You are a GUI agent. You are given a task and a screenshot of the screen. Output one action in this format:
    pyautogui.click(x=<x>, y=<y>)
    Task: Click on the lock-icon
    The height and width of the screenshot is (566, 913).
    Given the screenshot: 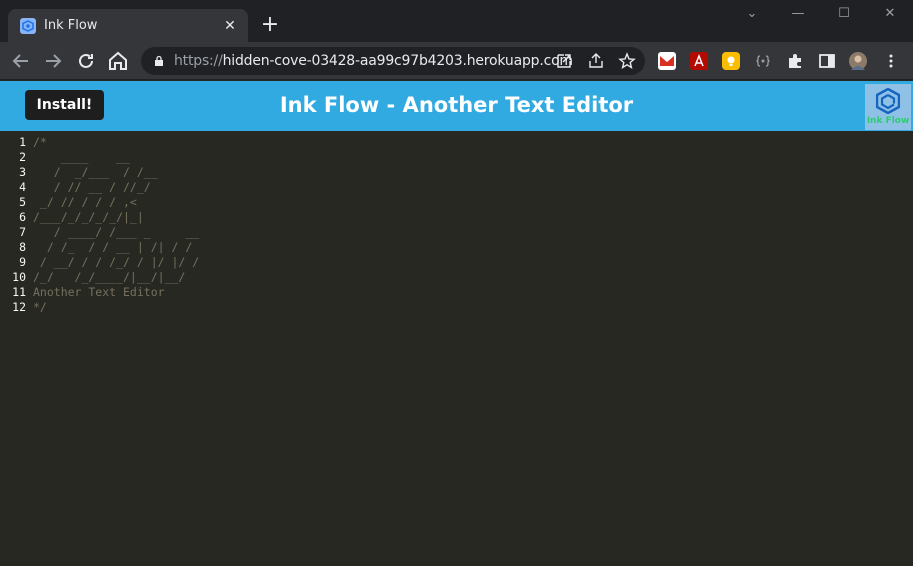 What is the action you would take?
    pyautogui.click(x=159, y=60)
    